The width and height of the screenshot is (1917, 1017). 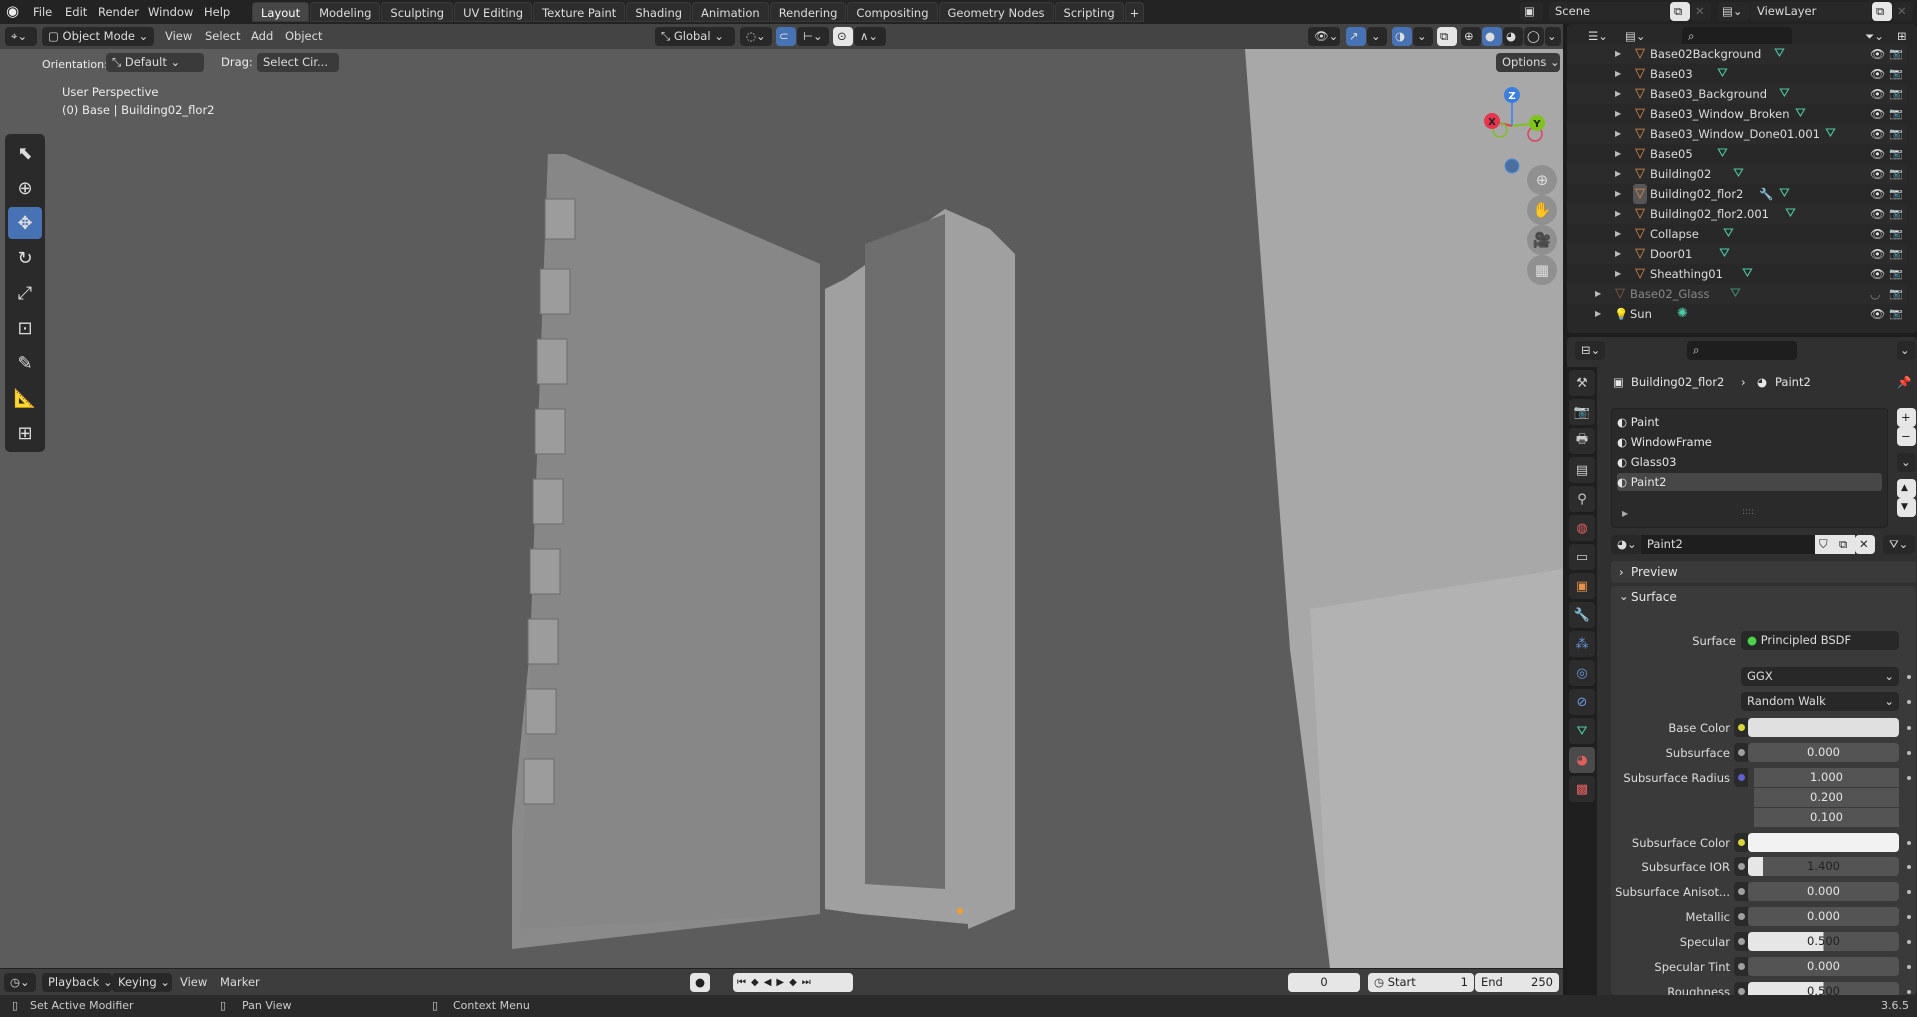 I want to click on view-layer-selector-icon: ▤⌄, so click(x=1734, y=11).